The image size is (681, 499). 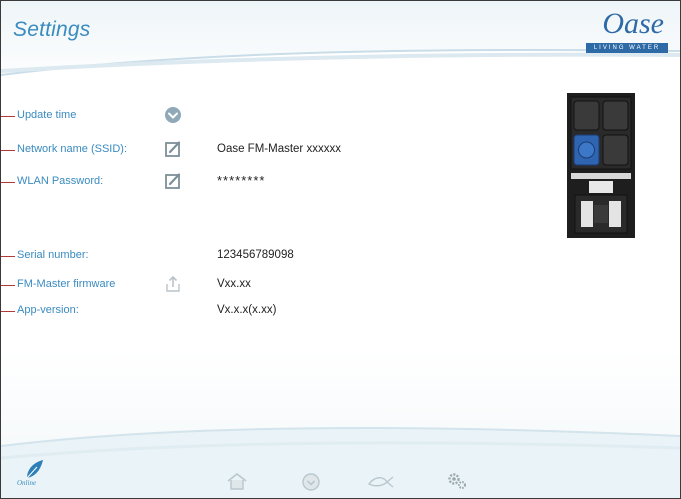 What do you see at coordinates (234, 284) in the screenshot?
I see `firmware-value: Vxx.xx` at bounding box center [234, 284].